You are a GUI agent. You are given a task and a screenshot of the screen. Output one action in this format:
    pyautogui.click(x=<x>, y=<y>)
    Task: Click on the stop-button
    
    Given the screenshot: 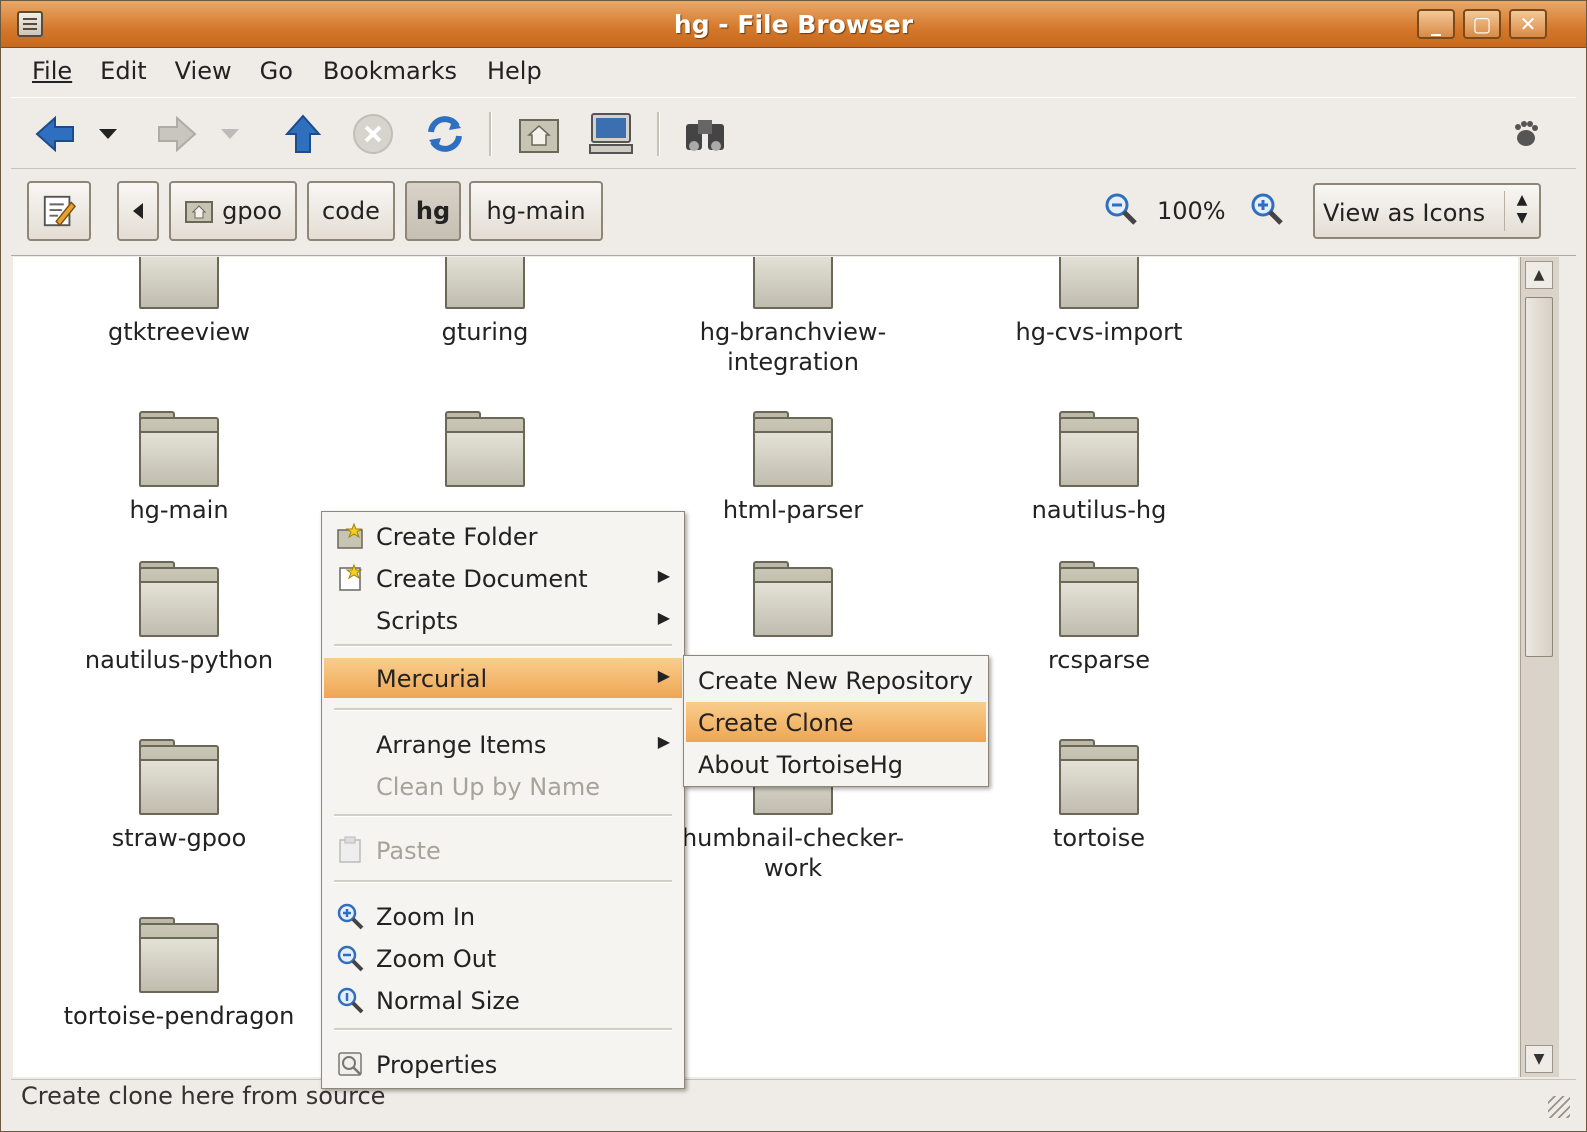 What is the action you would take?
    pyautogui.click(x=373, y=134)
    